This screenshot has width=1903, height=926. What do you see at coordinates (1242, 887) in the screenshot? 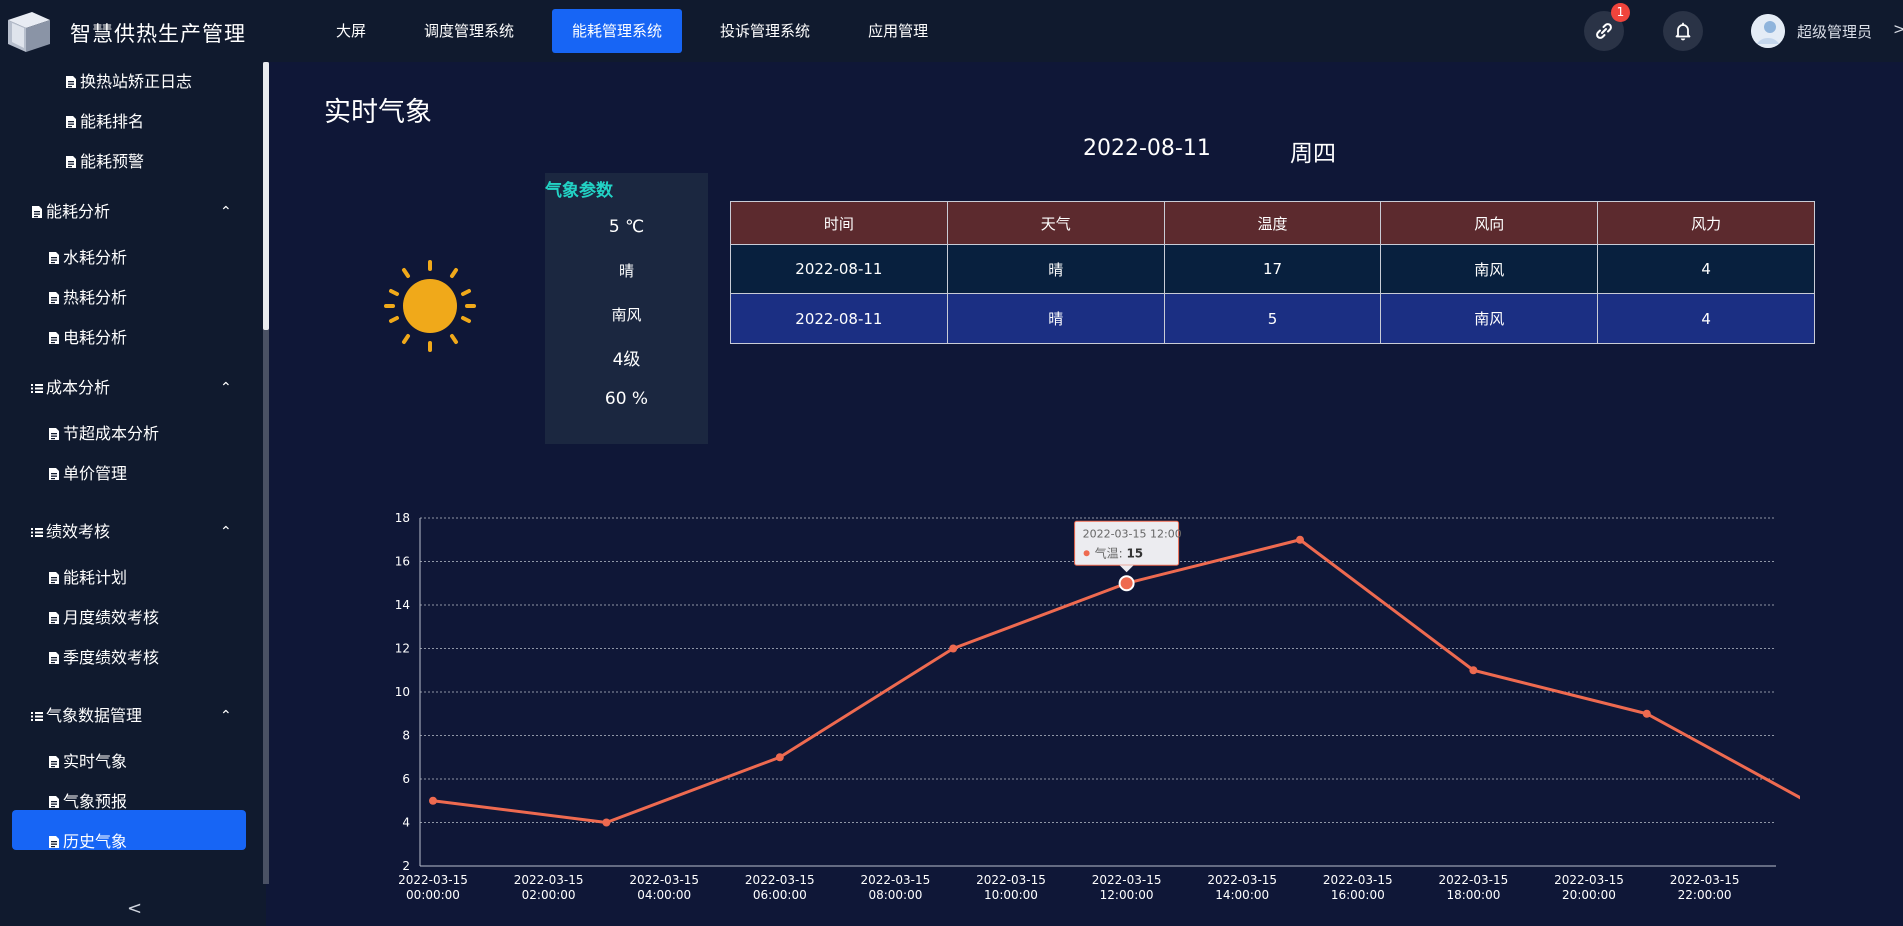
I see `x-tick-label: 2022-03-15 14:00:00` at bounding box center [1242, 887].